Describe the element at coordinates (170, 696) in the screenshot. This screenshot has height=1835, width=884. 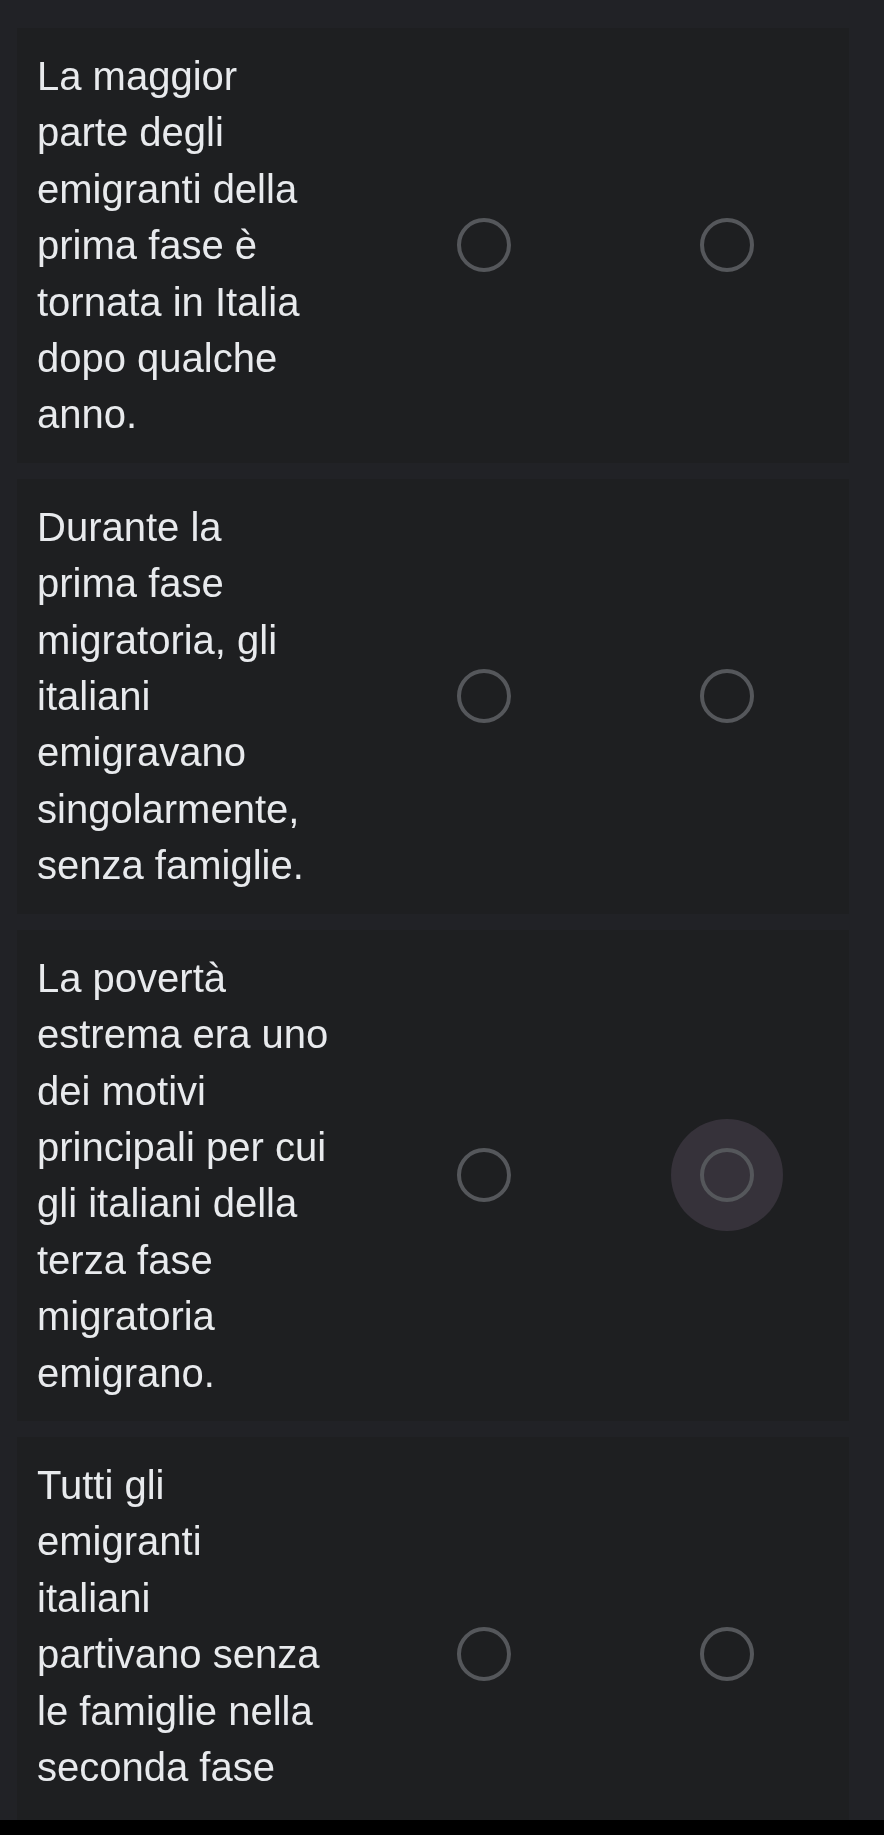
I see `statement-text: Durante la prima fase migratoria, gli italiani emigravano singolarmente, senza famiglie.` at that location.